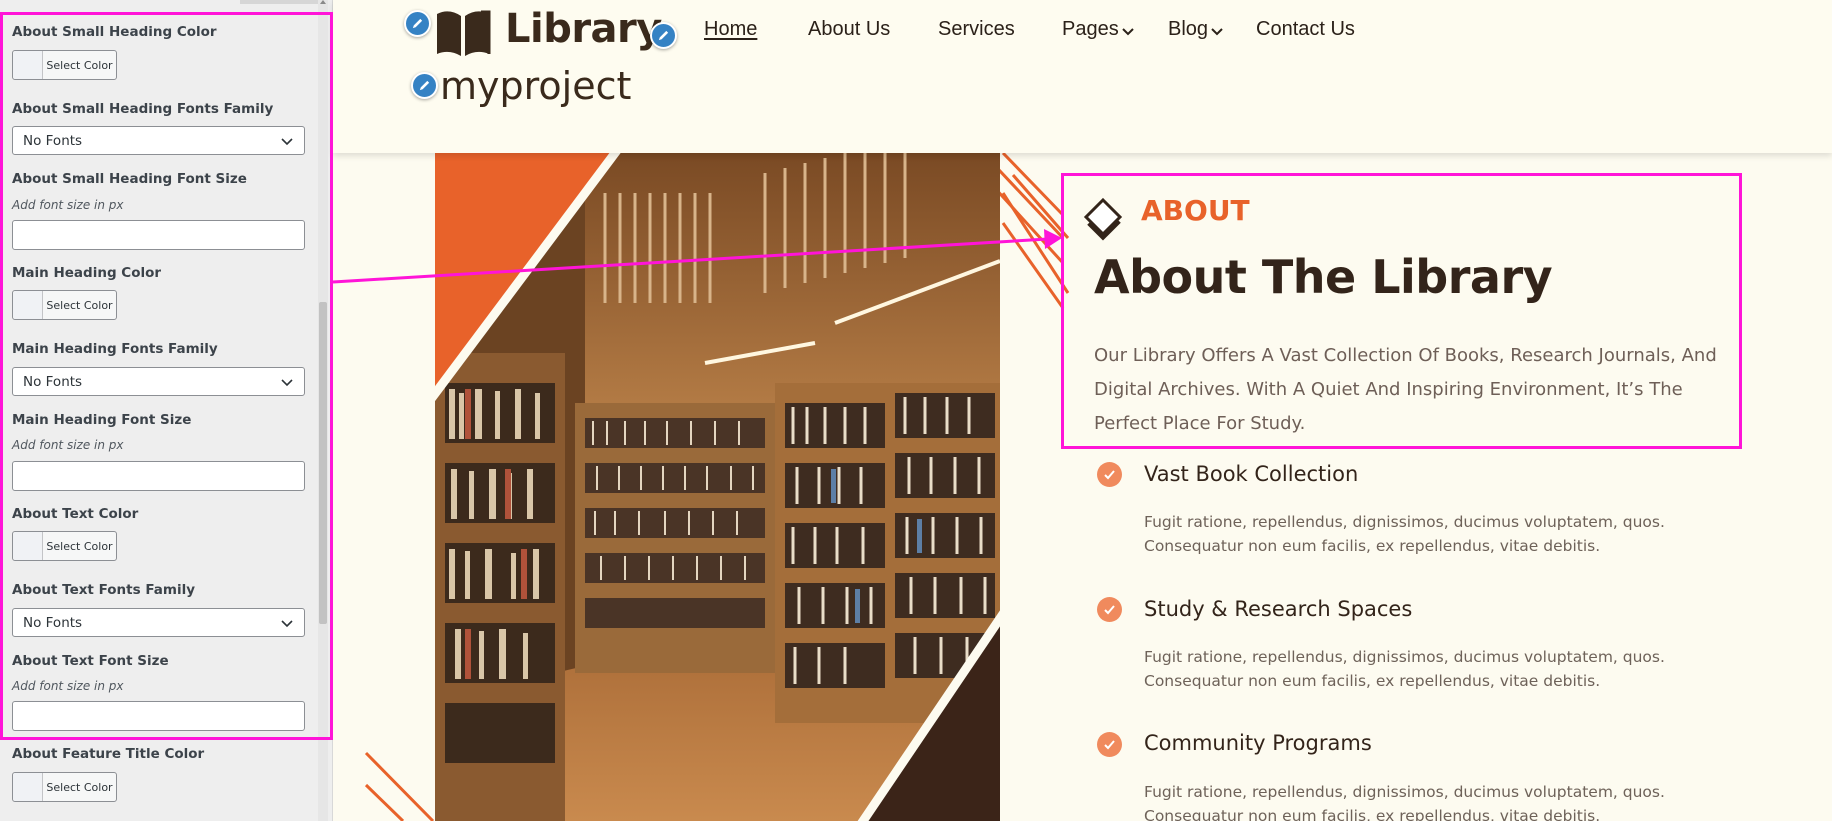  Describe the element at coordinates (1103, 219) in the screenshot. I see `book-diamond-icon` at that location.